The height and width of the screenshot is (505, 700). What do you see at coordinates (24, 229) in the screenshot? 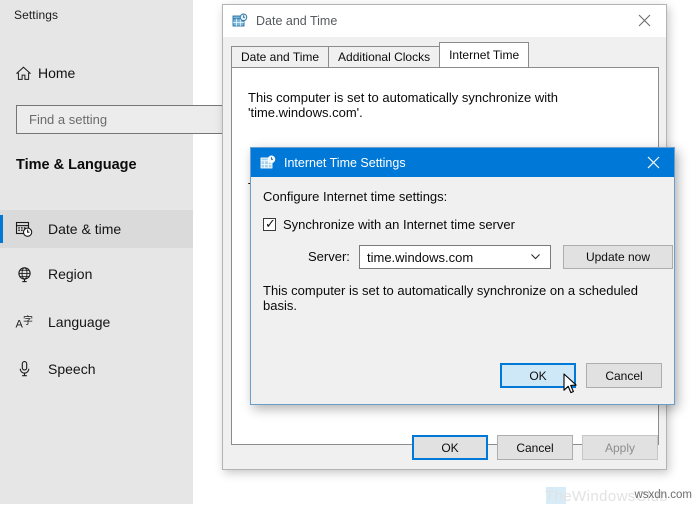
I see `calendar-clock-icon` at bounding box center [24, 229].